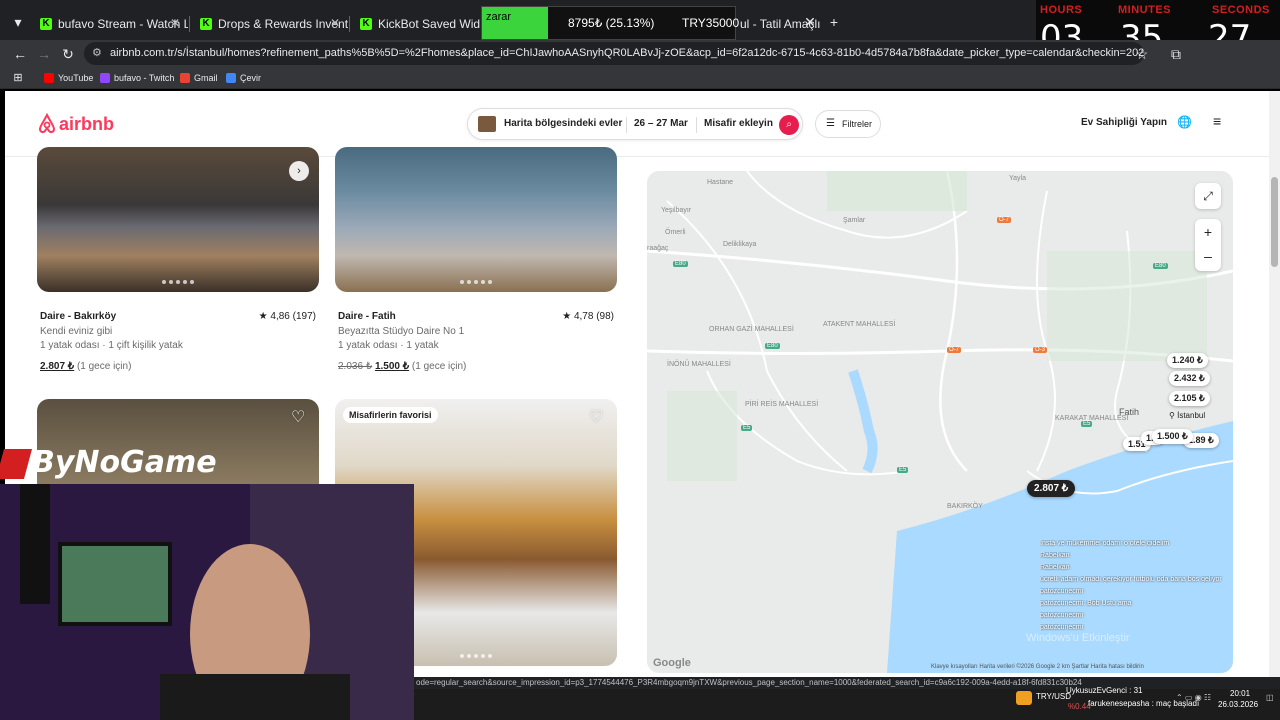 This screenshot has width=1280, height=720. I want to click on listing-price: 2.036 ₺ 1.500 ₺ (1 gece için), so click(402, 366).